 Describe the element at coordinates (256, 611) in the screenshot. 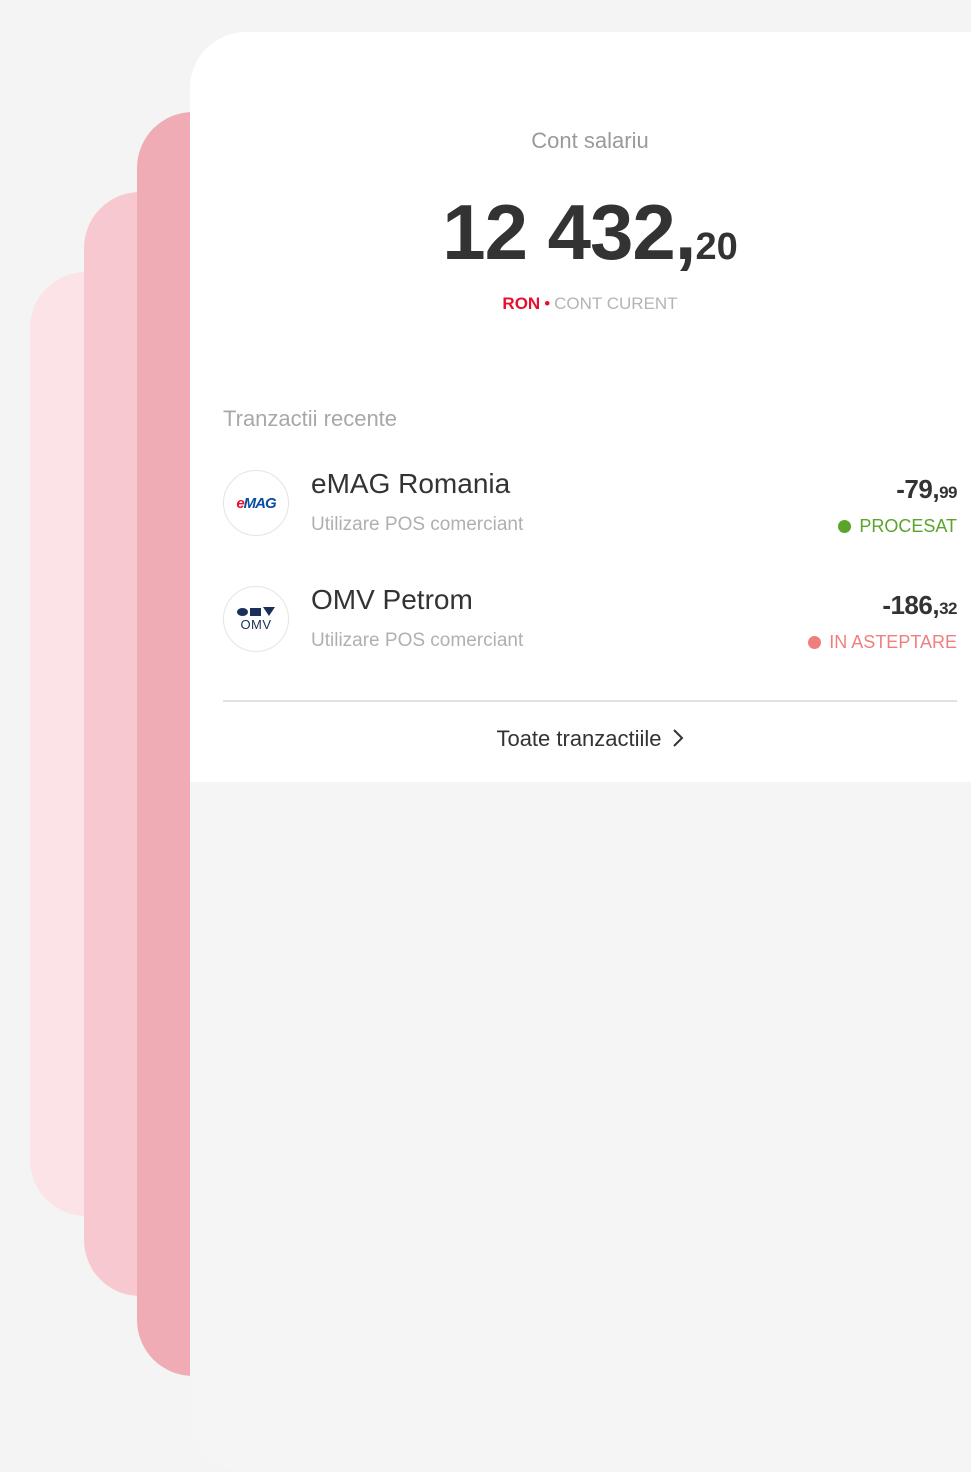

I see `omv-logo-mark` at that location.